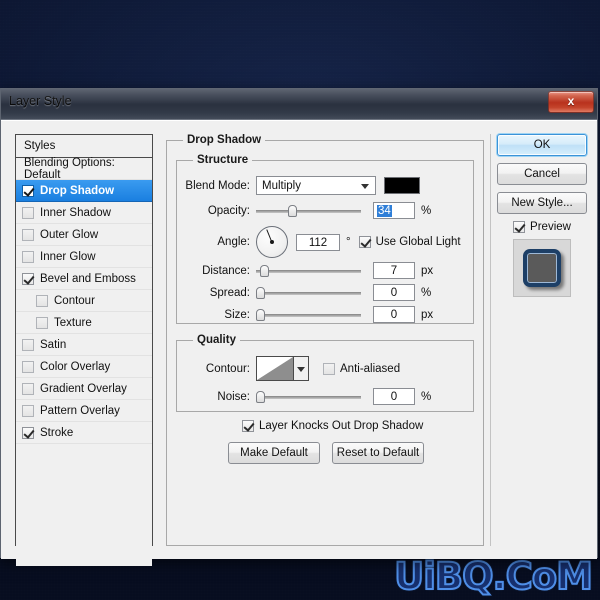 The image size is (600, 600). Describe the element at coordinates (69, 168) in the screenshot. I see `style-list-item-label: Blending Options: Default` at that location.